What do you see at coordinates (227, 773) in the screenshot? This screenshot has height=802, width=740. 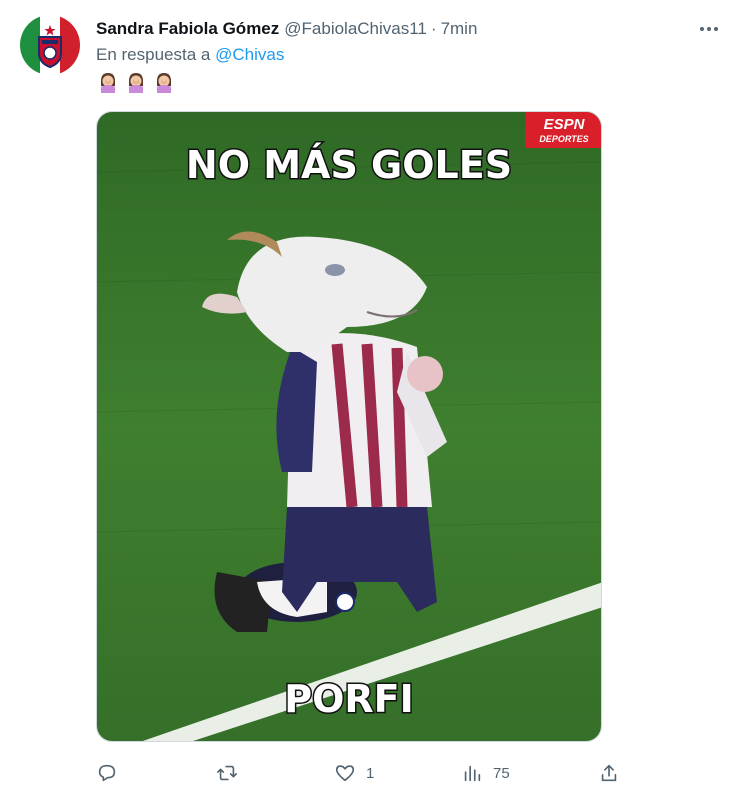 I see `retweet-icon` at bounding box center [227, 773].